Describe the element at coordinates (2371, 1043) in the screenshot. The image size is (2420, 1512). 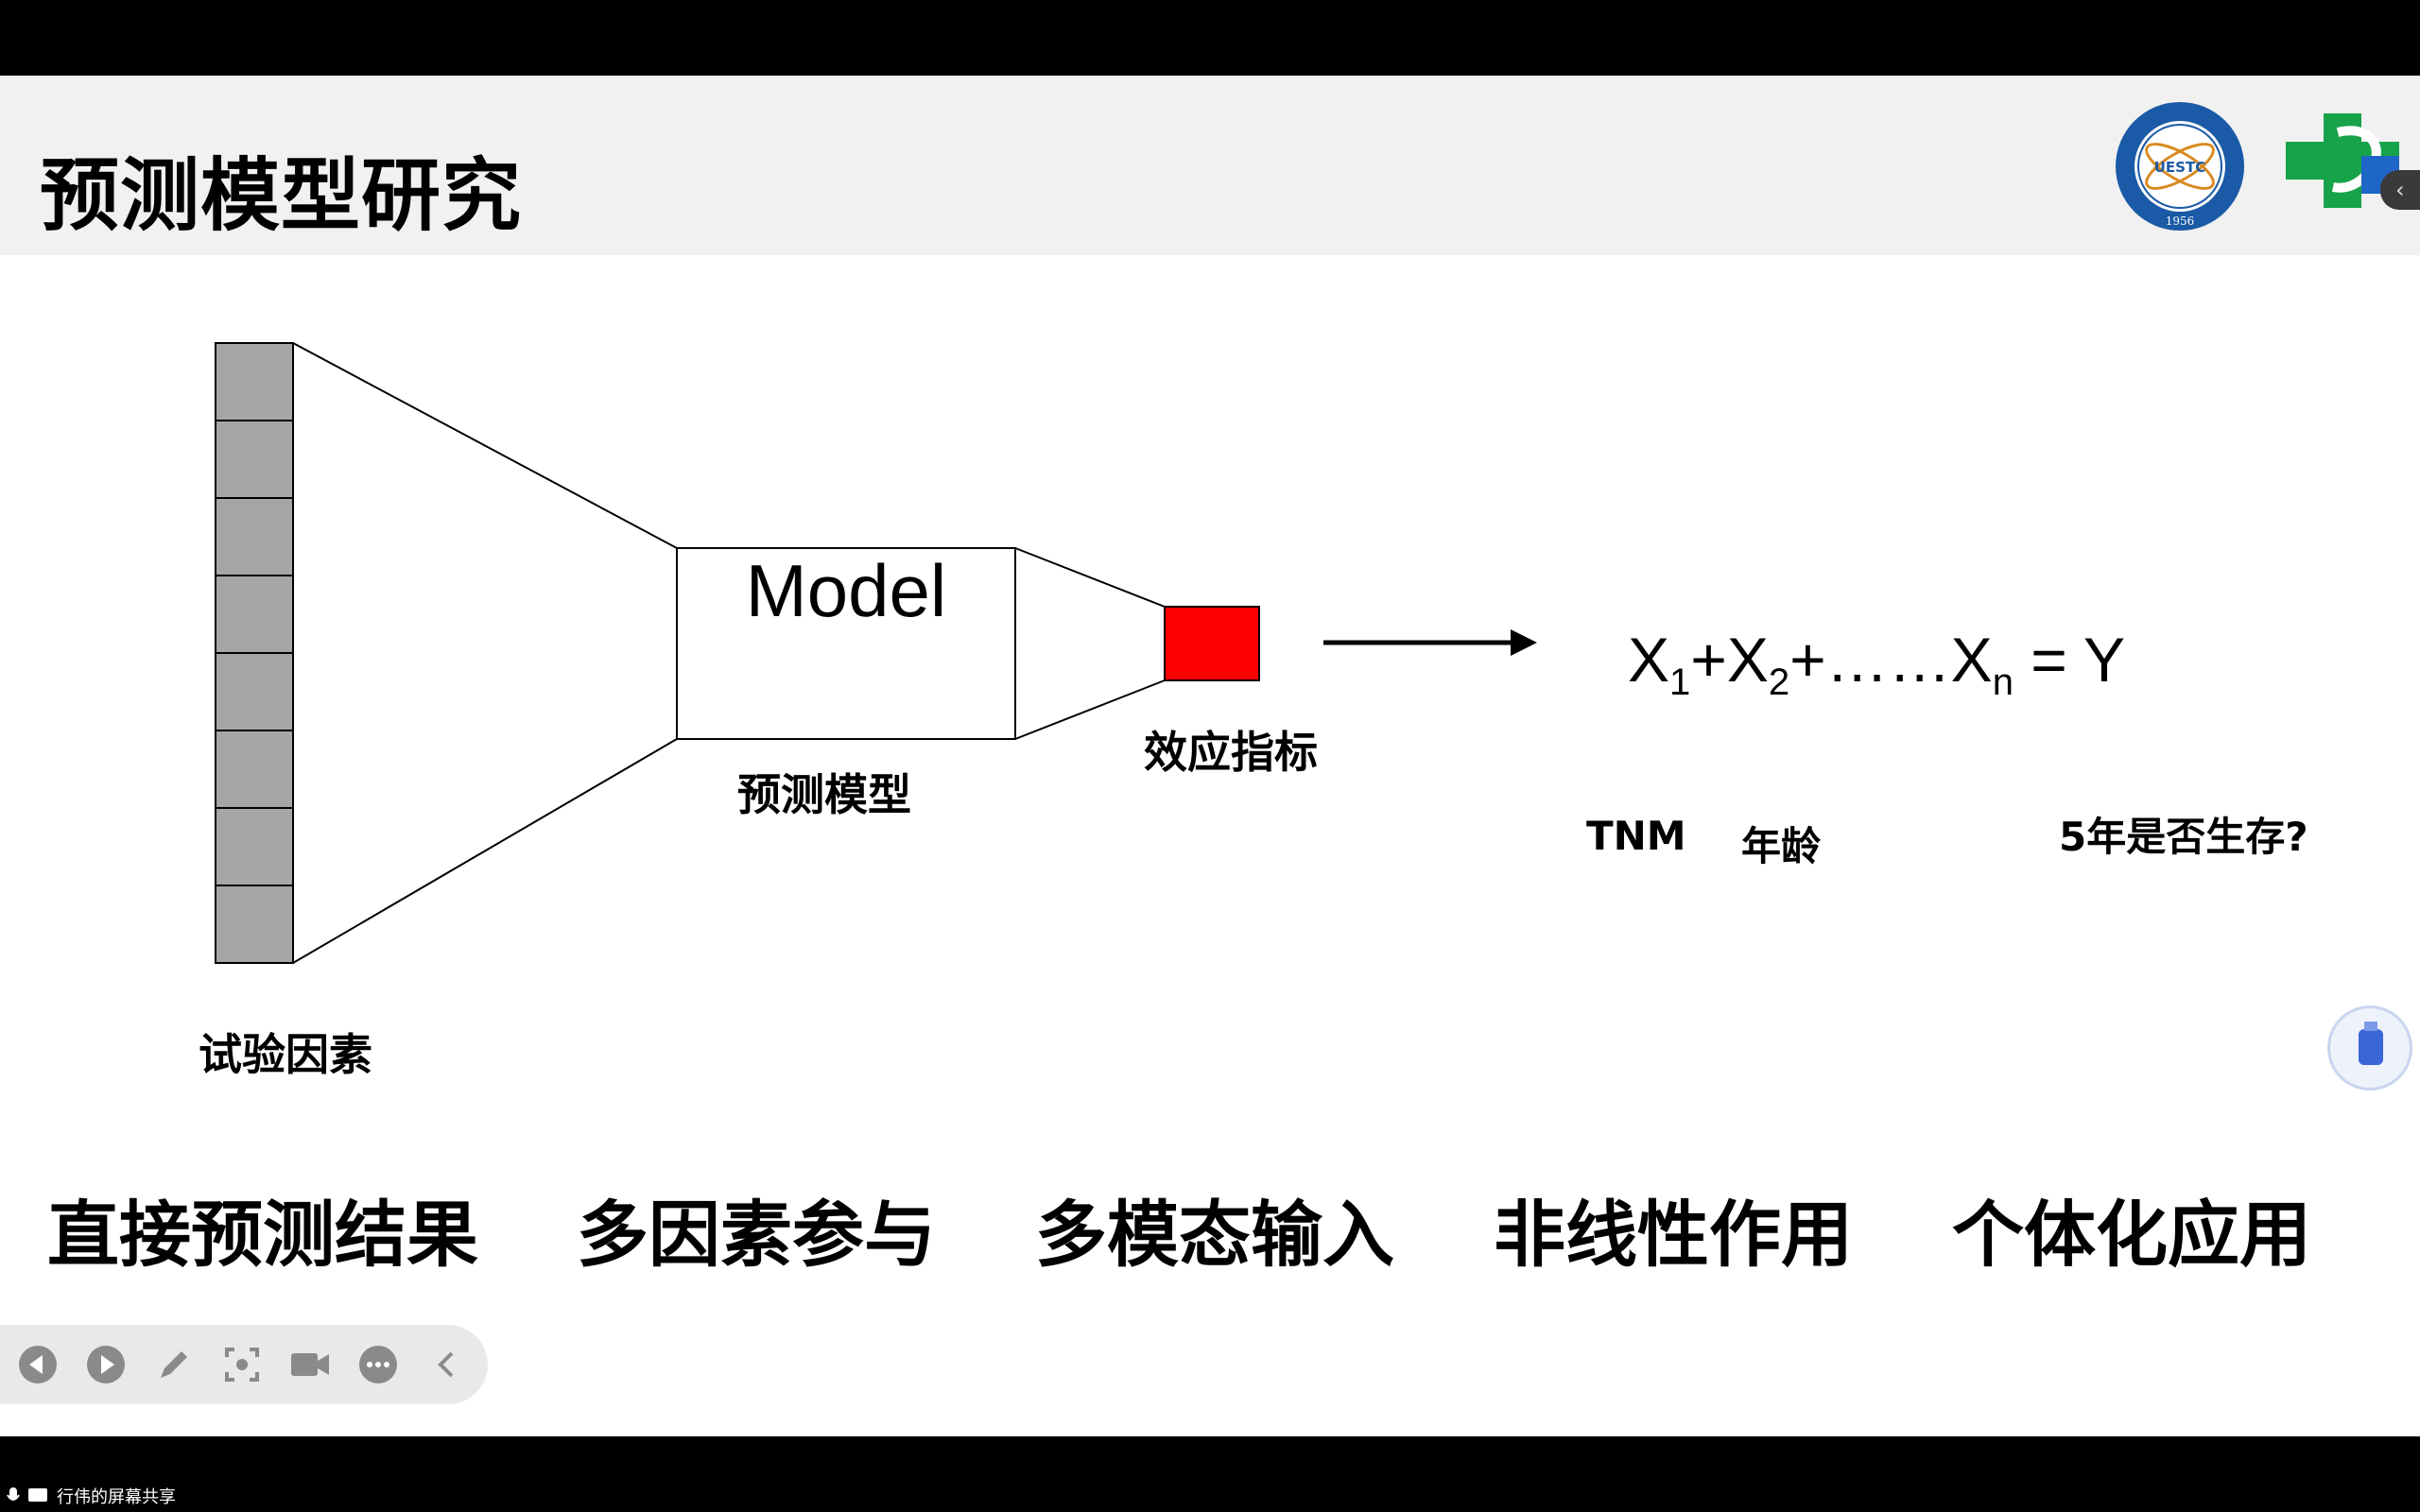
I see `usb-drive-icon` at that location.